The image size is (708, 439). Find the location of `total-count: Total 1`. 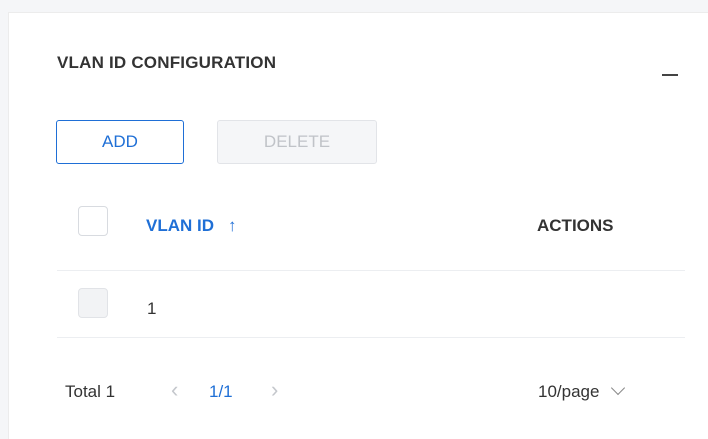

total-count: Total 1 is located at coordinates (90, 391).